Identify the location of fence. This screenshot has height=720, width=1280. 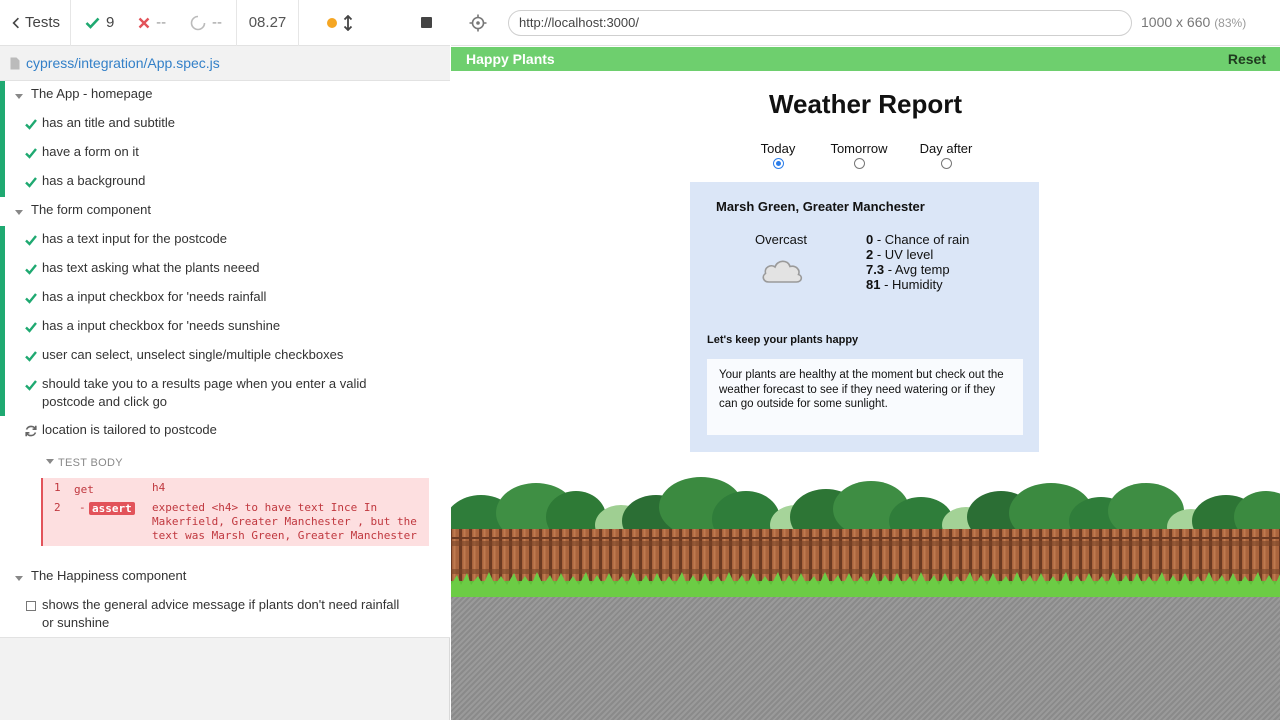
(865, 558).